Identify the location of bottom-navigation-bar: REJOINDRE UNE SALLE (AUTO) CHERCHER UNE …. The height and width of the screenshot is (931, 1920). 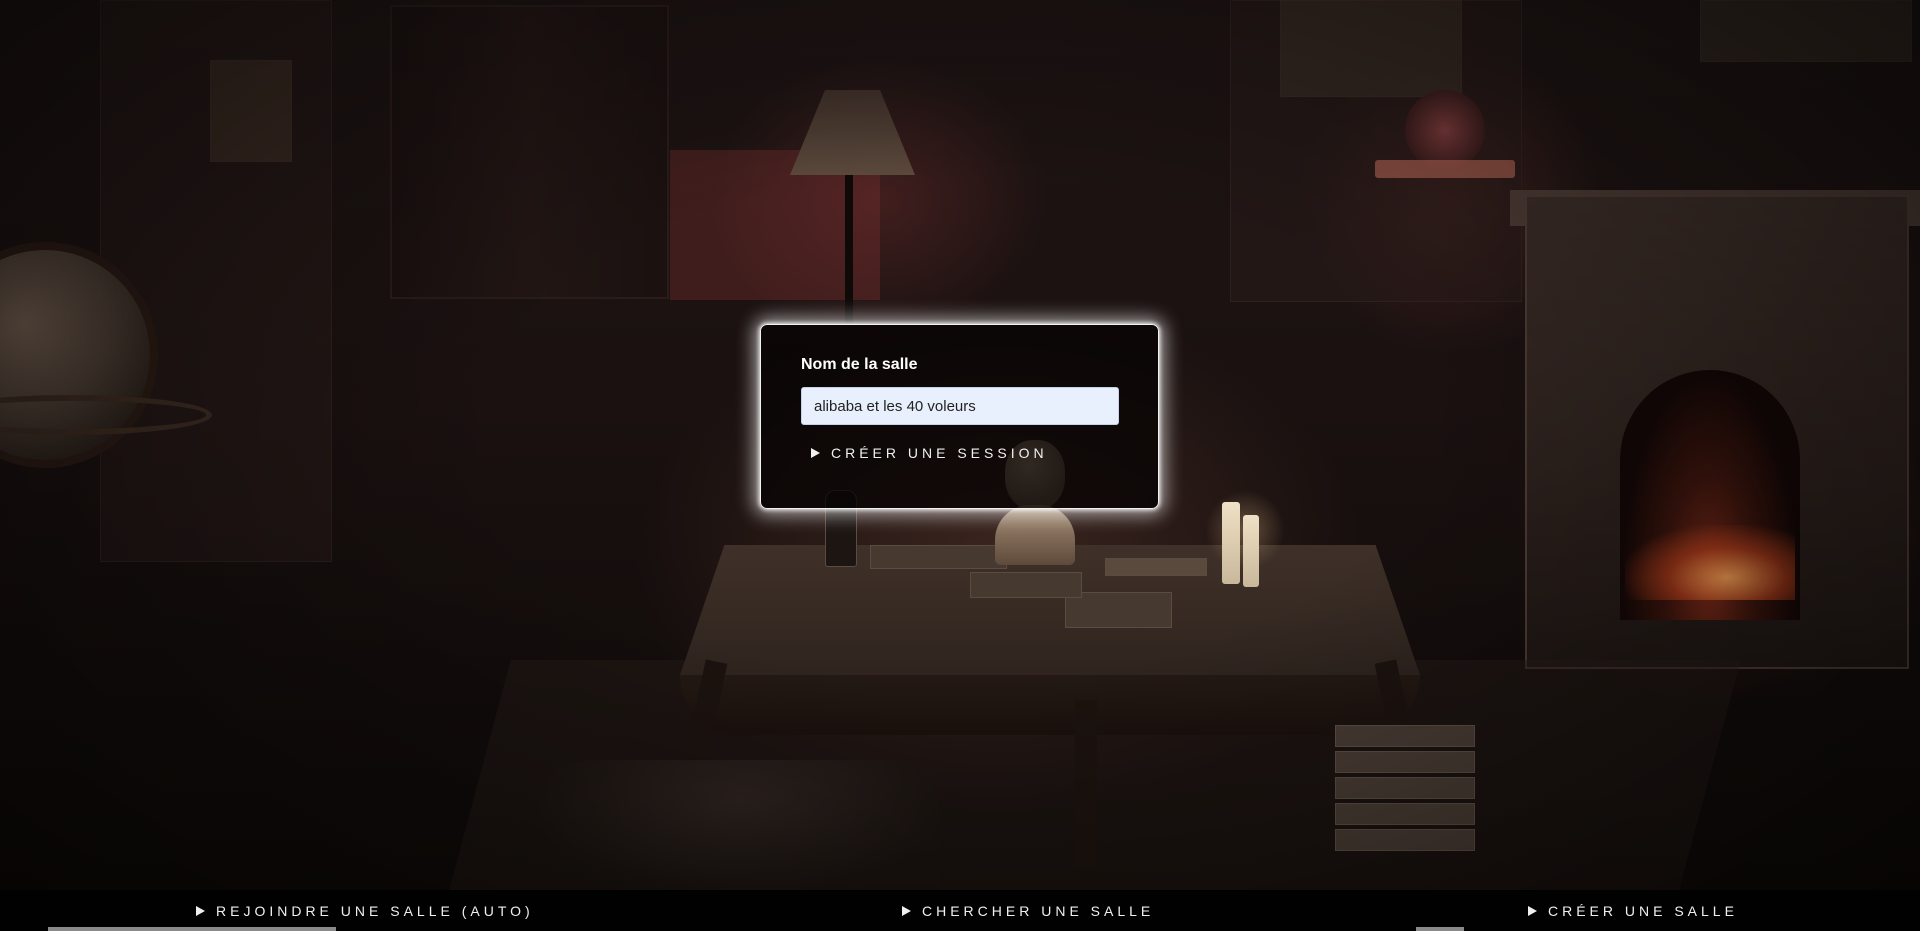
(960, 910).